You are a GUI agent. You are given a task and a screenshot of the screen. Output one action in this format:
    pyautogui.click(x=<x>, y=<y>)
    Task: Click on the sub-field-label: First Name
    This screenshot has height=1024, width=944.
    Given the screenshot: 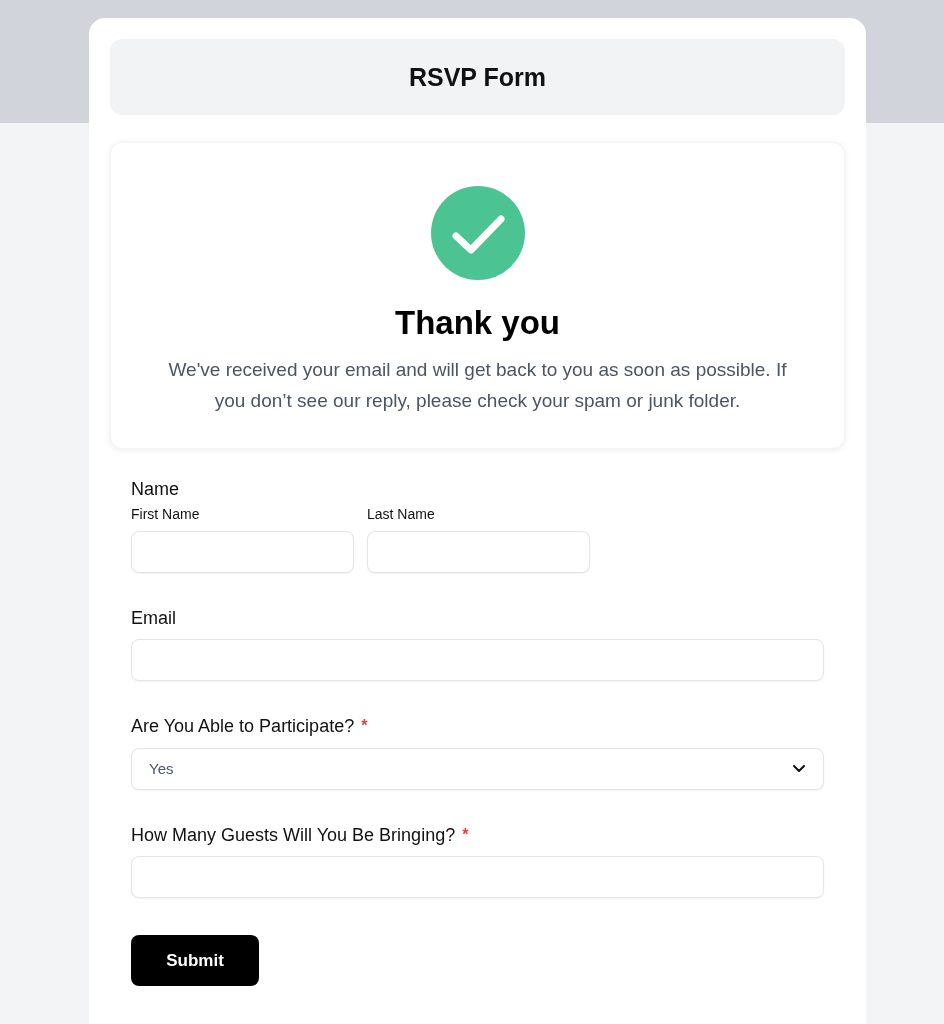 What is the action you would take?
    pyautogui.click(x=166, y=514)
    